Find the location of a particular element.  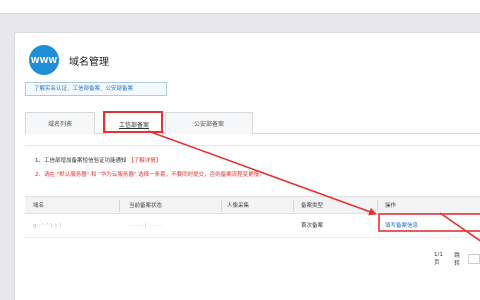

cell-filing-type: 首次备案 is located at coordinates (312, 226).